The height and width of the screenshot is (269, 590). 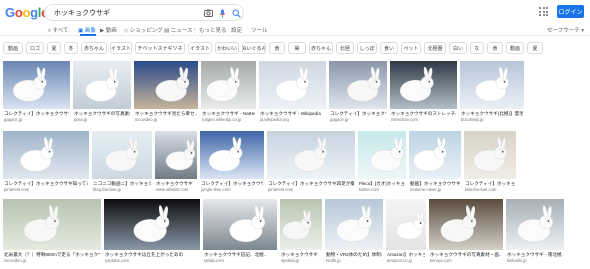 What do you see at coordinates (35, 48) in the screenshot?
I see `search-chip: ロゴ` at bounding box center [35, 48].